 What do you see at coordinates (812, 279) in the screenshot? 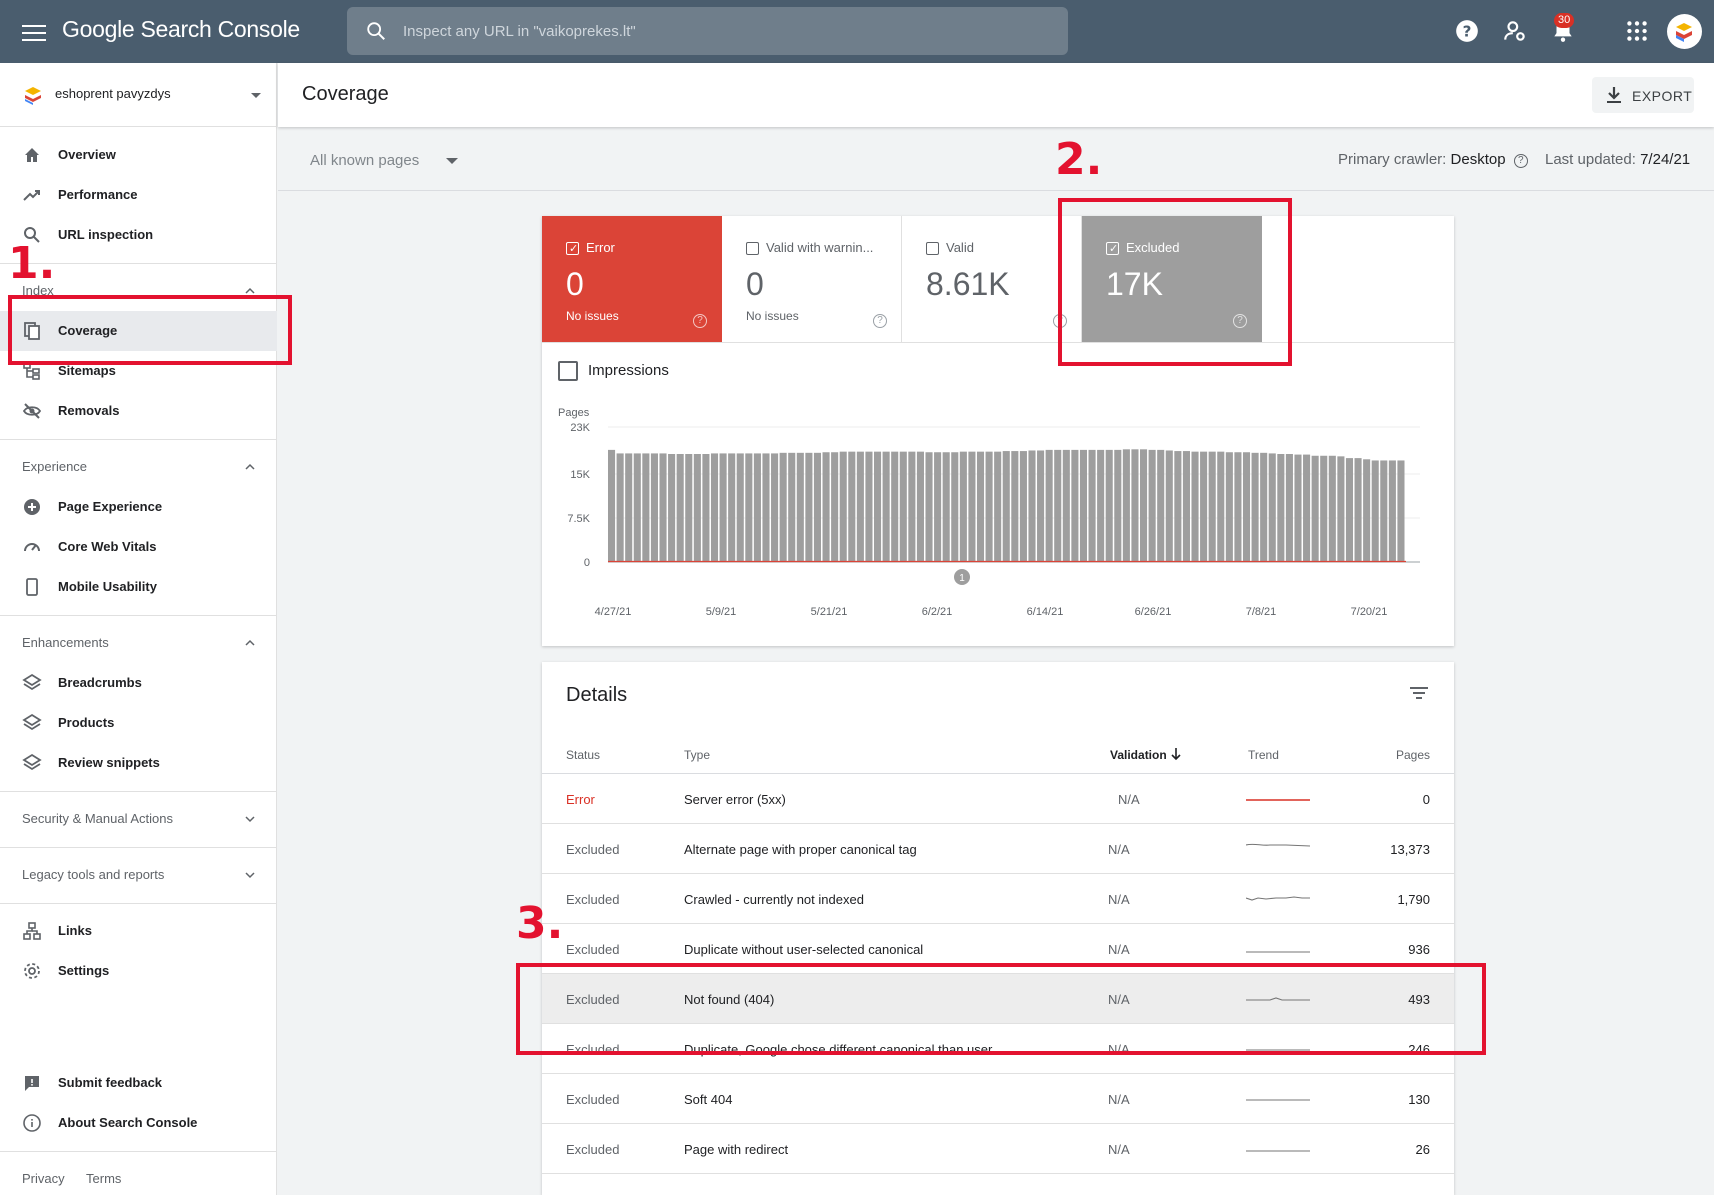
I see `tile-valid-with-warnings: Valid with warnin... 0 No issues ?` at bounding box center [812, 279].